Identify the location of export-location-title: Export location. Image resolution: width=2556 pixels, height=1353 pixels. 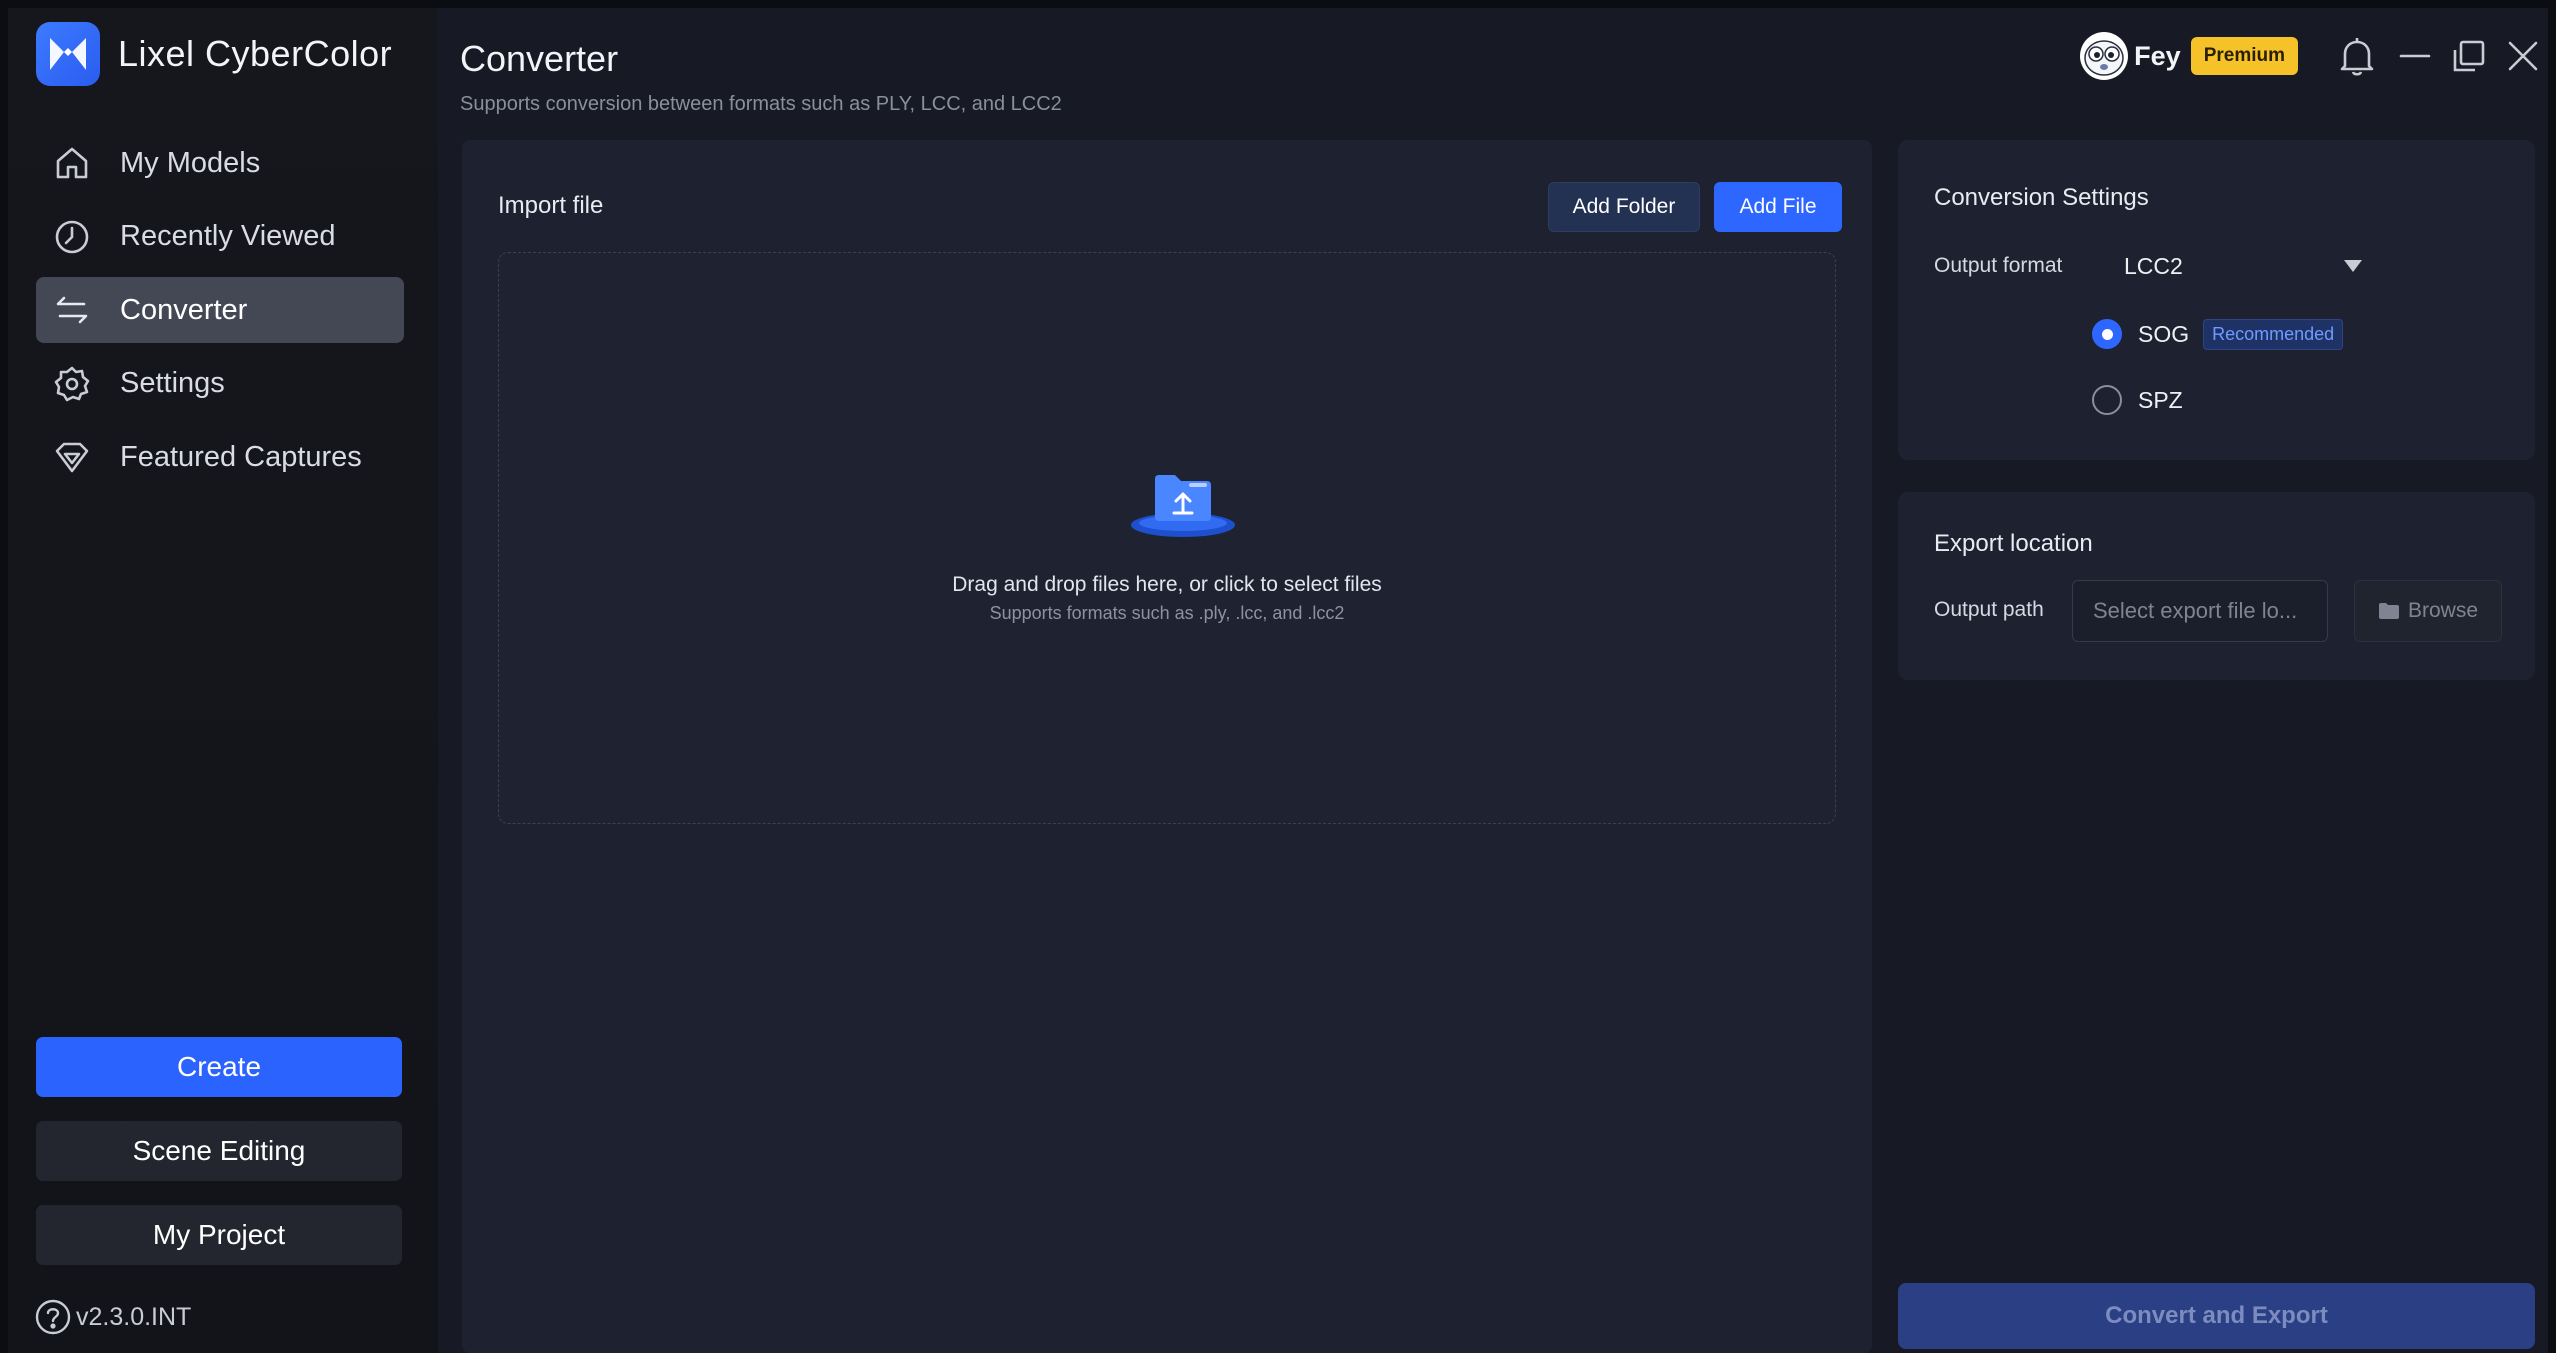
(2013, 543).